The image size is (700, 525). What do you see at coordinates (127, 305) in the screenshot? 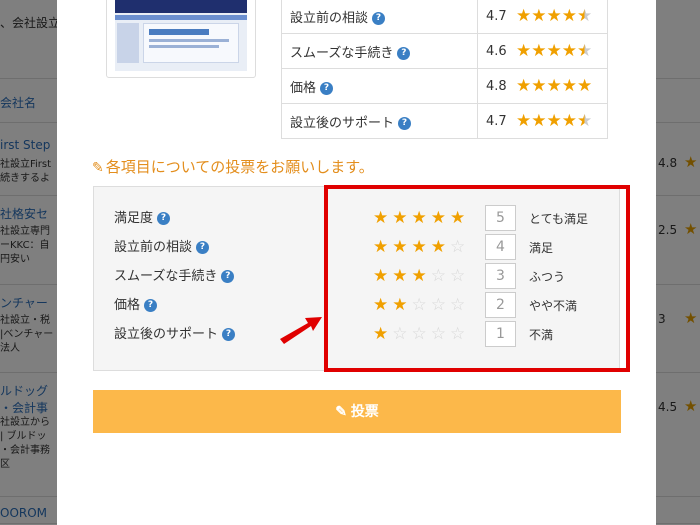
I see `vote-item-text: 価格` at bounding box center [127, 305].